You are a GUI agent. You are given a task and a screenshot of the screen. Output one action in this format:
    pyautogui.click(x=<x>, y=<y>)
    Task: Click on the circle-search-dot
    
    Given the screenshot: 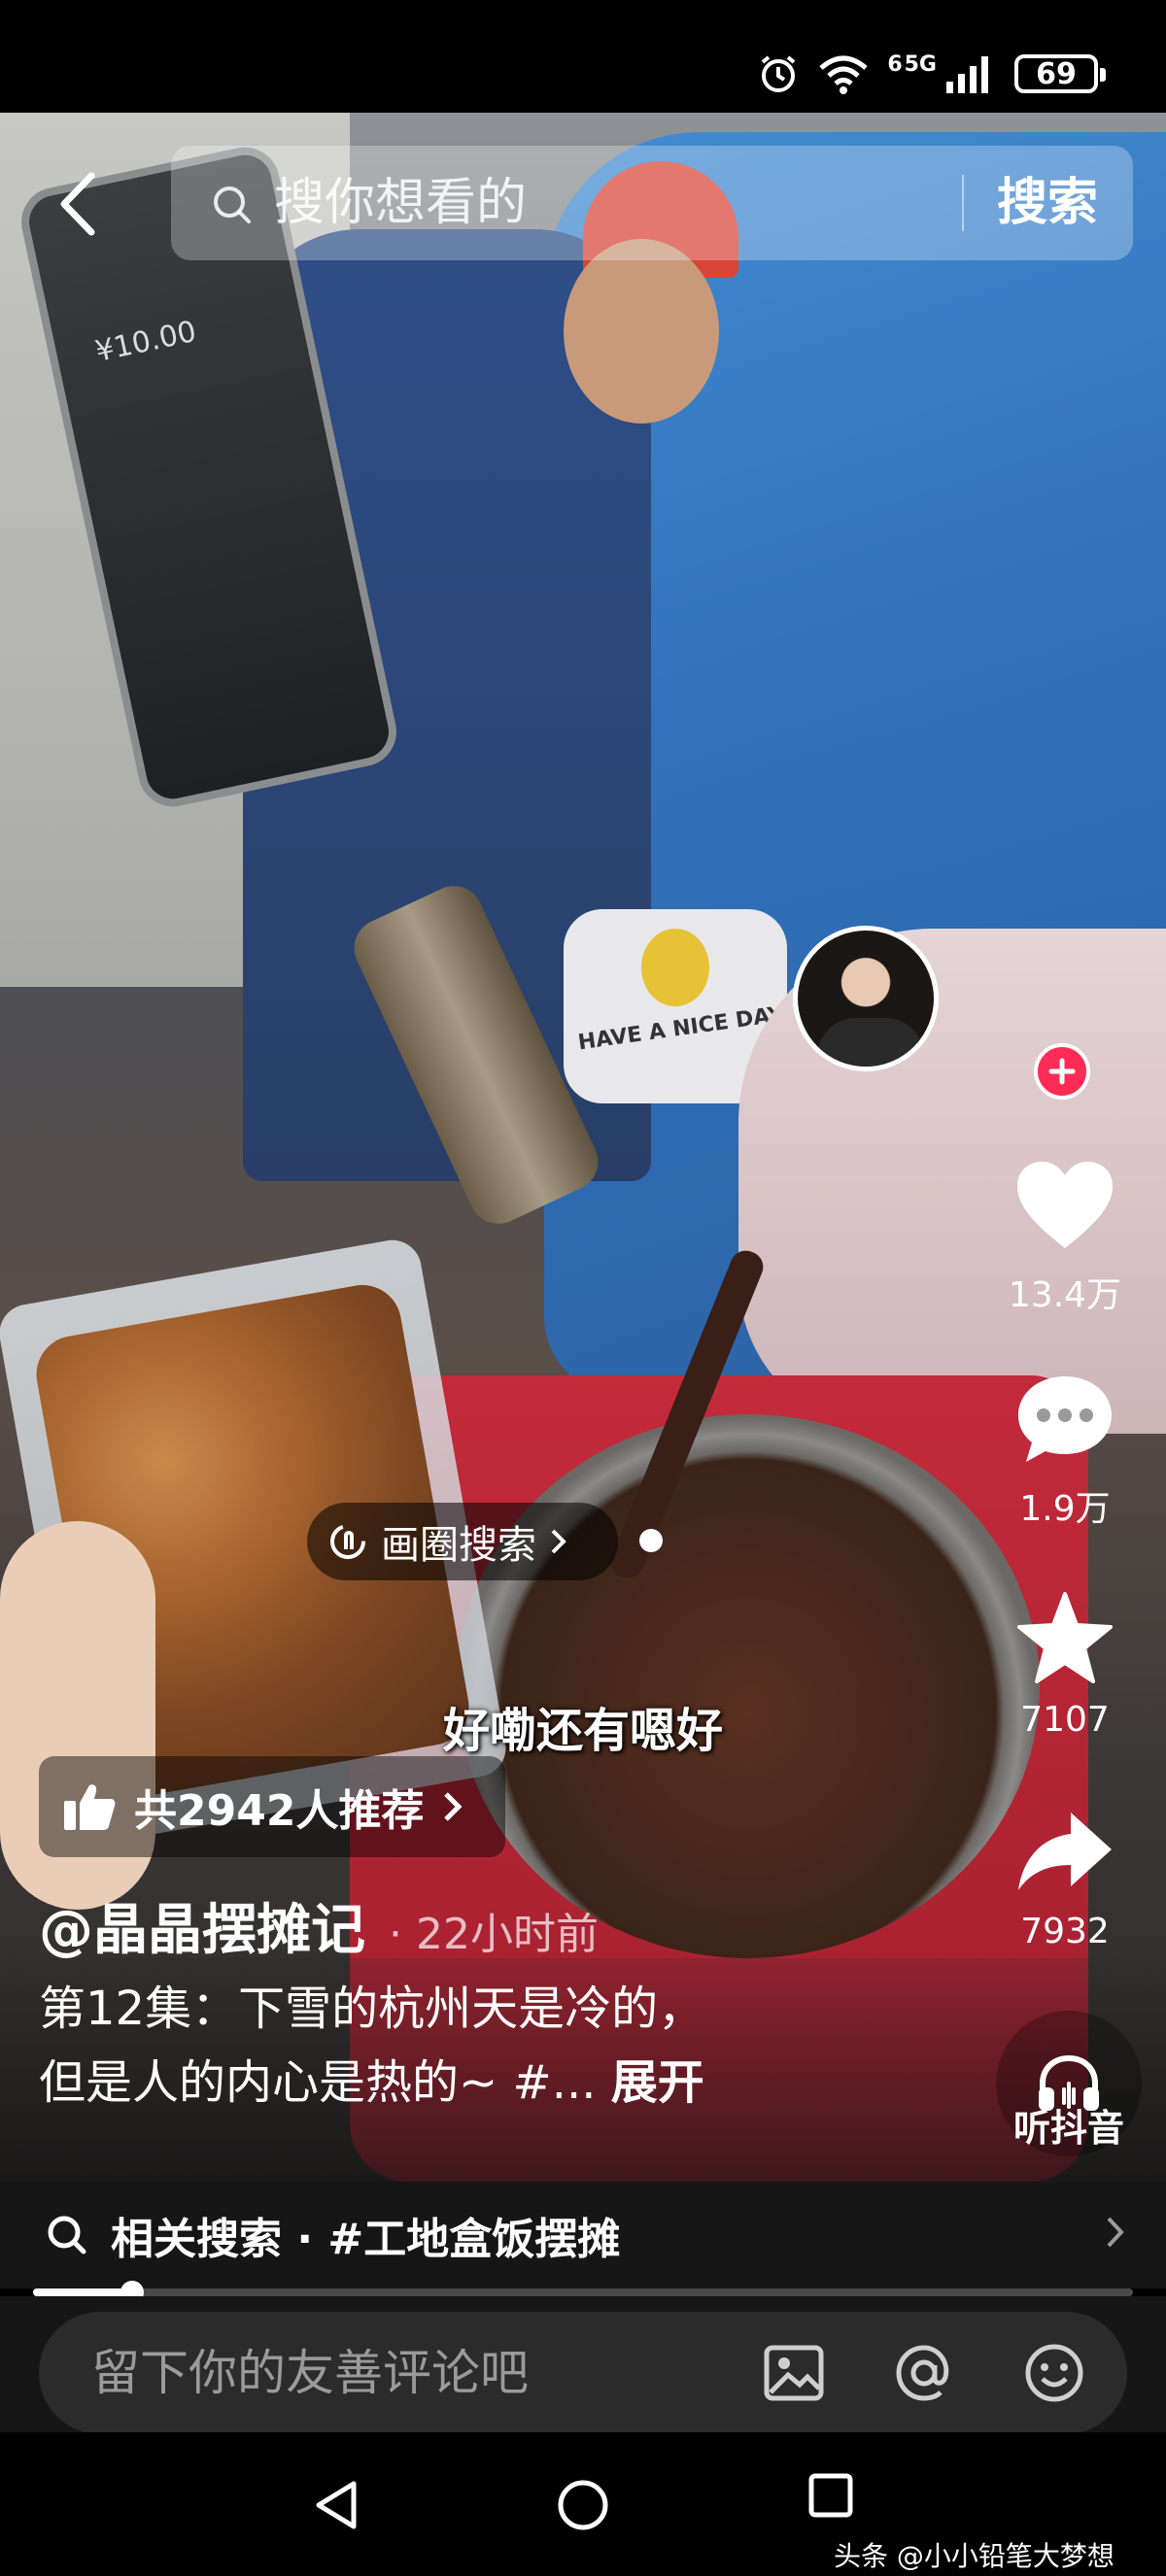 What is the action you would take?
    pyautogui.click(x=651, y=1540)
    